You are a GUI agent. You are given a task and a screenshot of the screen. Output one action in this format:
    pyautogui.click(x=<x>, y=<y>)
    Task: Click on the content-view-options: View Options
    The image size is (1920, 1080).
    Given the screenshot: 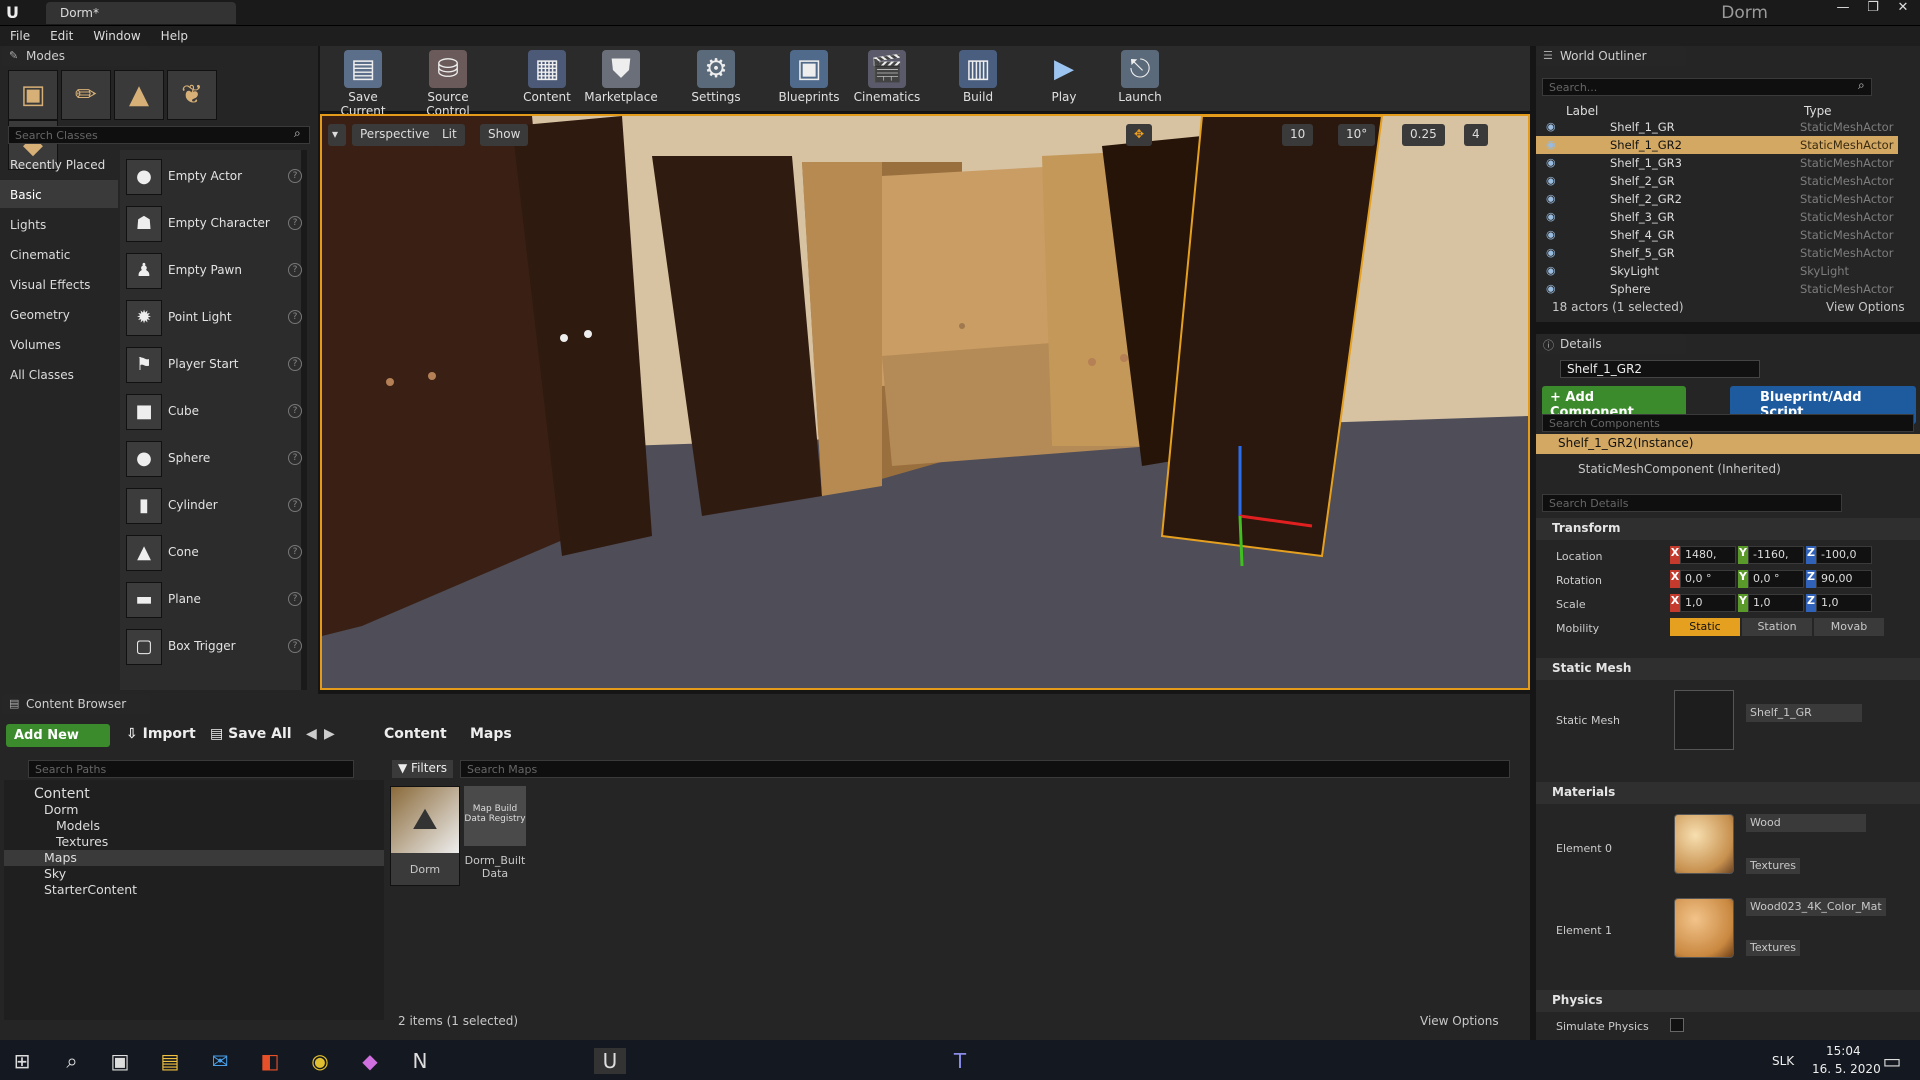 What is the action you would take?
    pyautogui.click(x=1459, y=1021)
    